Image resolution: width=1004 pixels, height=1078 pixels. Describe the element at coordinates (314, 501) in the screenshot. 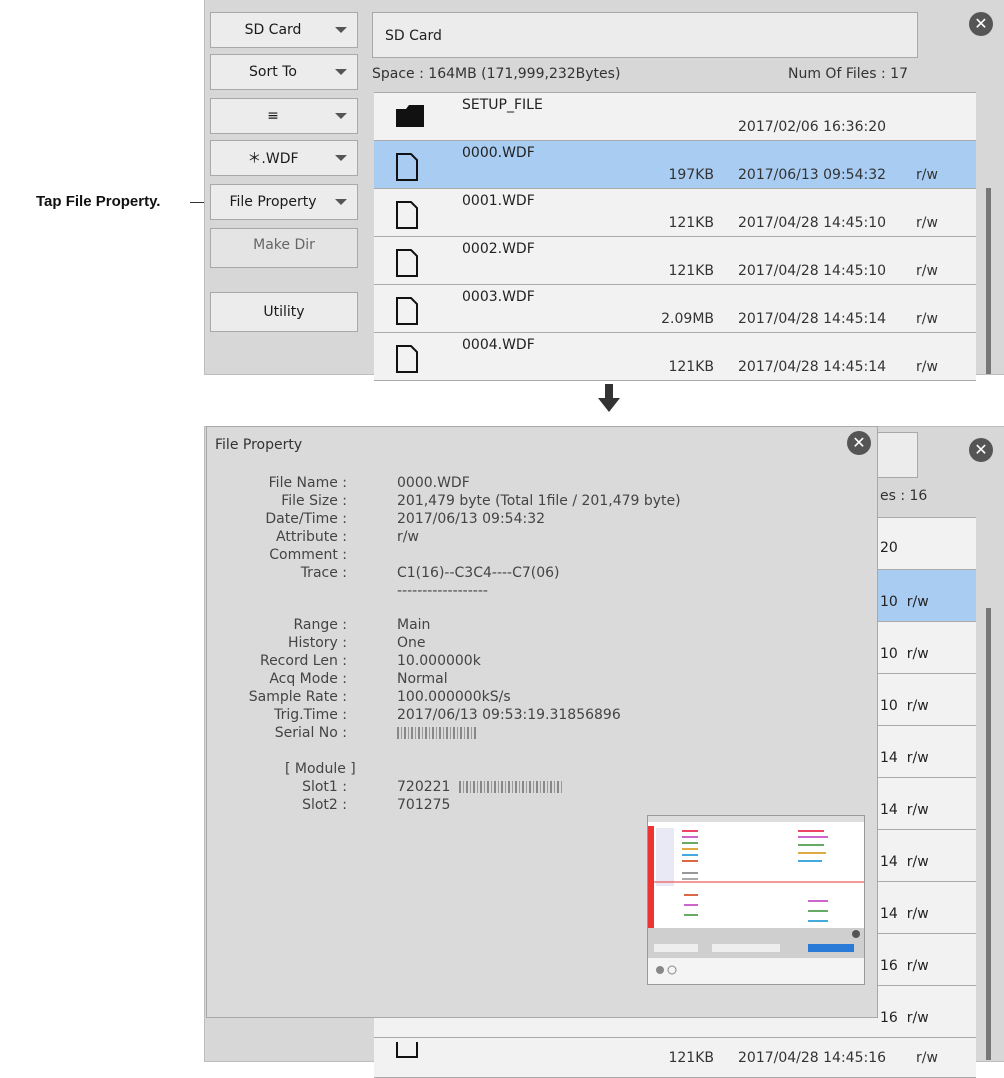

I see `property-label: File Size :` at that location.